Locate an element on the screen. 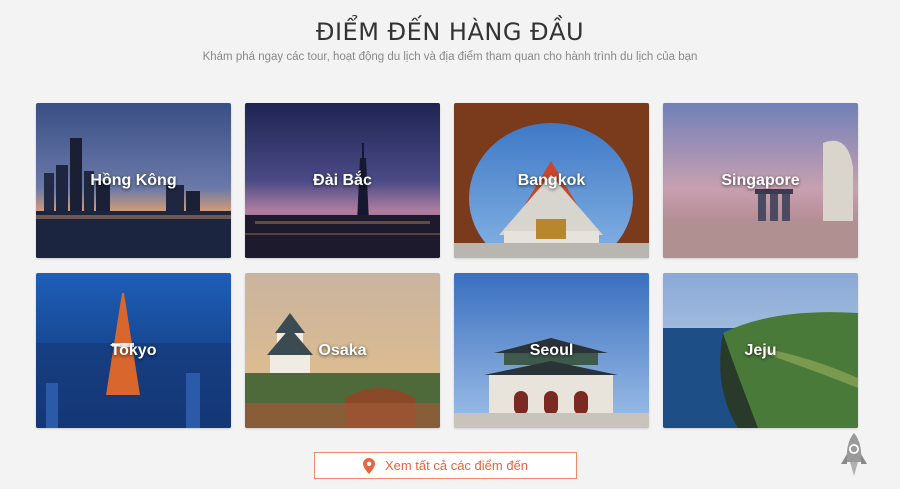 This screenshot has height=489, width=900. destination-label: Jeju is located at coordinates (760, 350).